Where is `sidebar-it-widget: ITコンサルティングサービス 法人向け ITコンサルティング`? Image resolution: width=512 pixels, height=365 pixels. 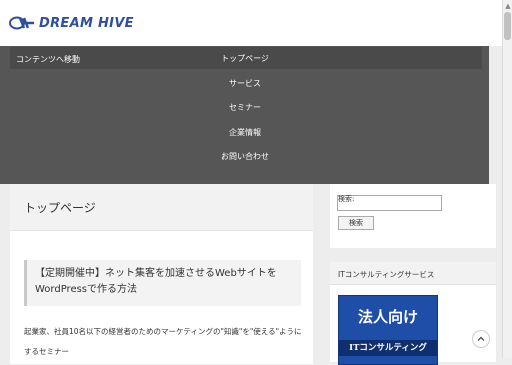 sidebar-it-widget: ITコンサルティングサービス 法人向け ITコンサルティング is located at coordinates (413, 313).